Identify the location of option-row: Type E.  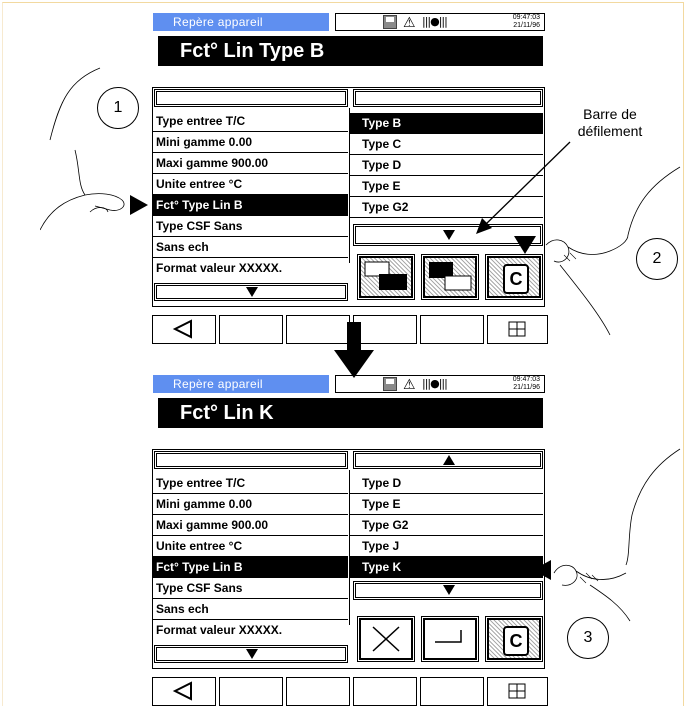
(446, 504).